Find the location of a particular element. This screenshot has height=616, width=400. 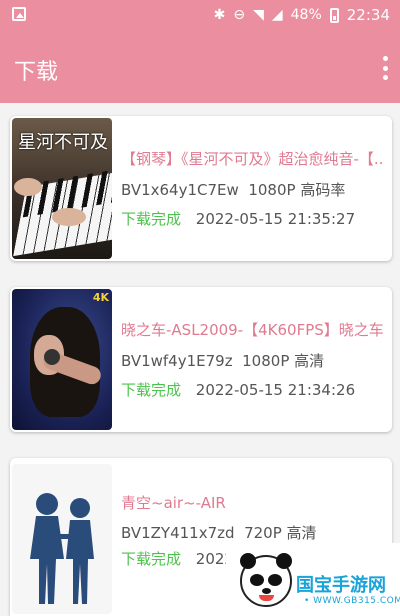

video-quality: 720P 高清 is located at coordinates (280, 533).